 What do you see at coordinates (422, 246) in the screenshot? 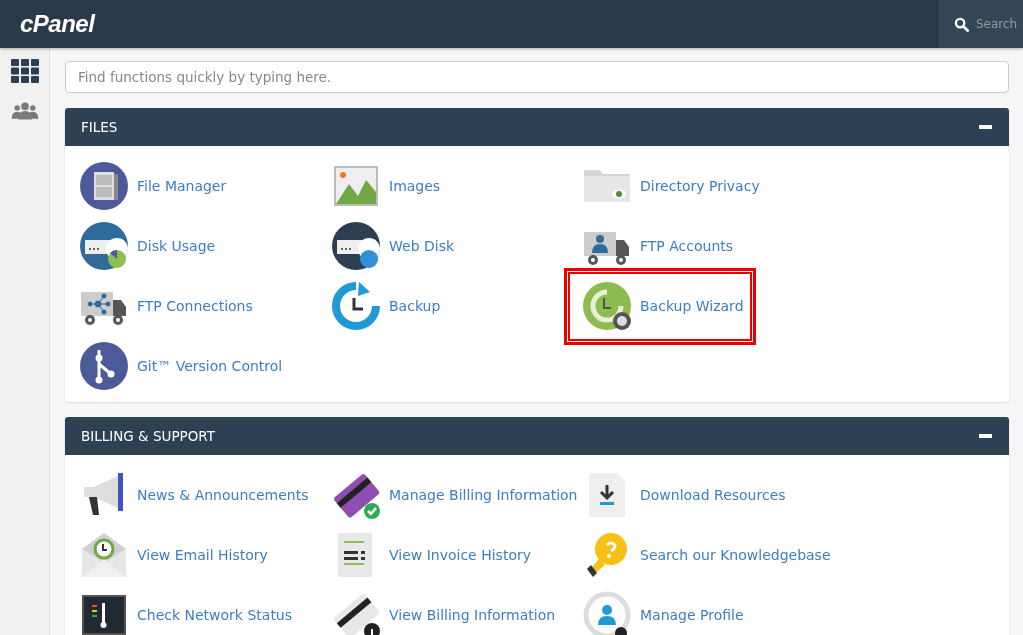
I see `function-link: Web Disk` at bounding box center [422, 246].